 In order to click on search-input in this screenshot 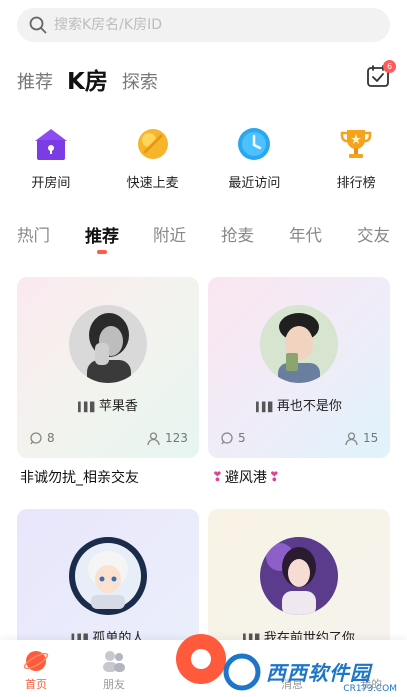, I will do `click(204, 25)`.